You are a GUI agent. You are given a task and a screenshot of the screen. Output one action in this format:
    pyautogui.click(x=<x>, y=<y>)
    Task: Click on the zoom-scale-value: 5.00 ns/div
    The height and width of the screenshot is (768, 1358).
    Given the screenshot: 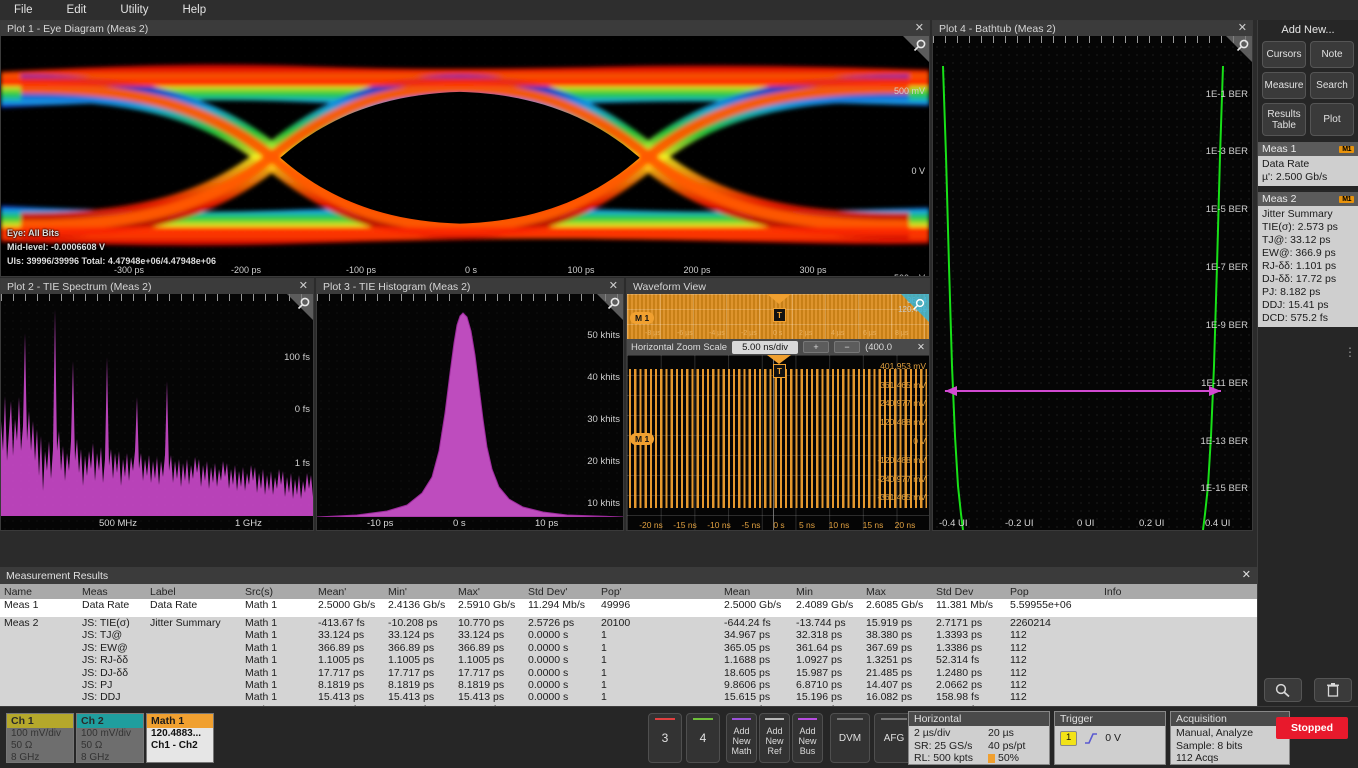 What is the action you would take?
    pyautogui.click(x=765, y=347)
    